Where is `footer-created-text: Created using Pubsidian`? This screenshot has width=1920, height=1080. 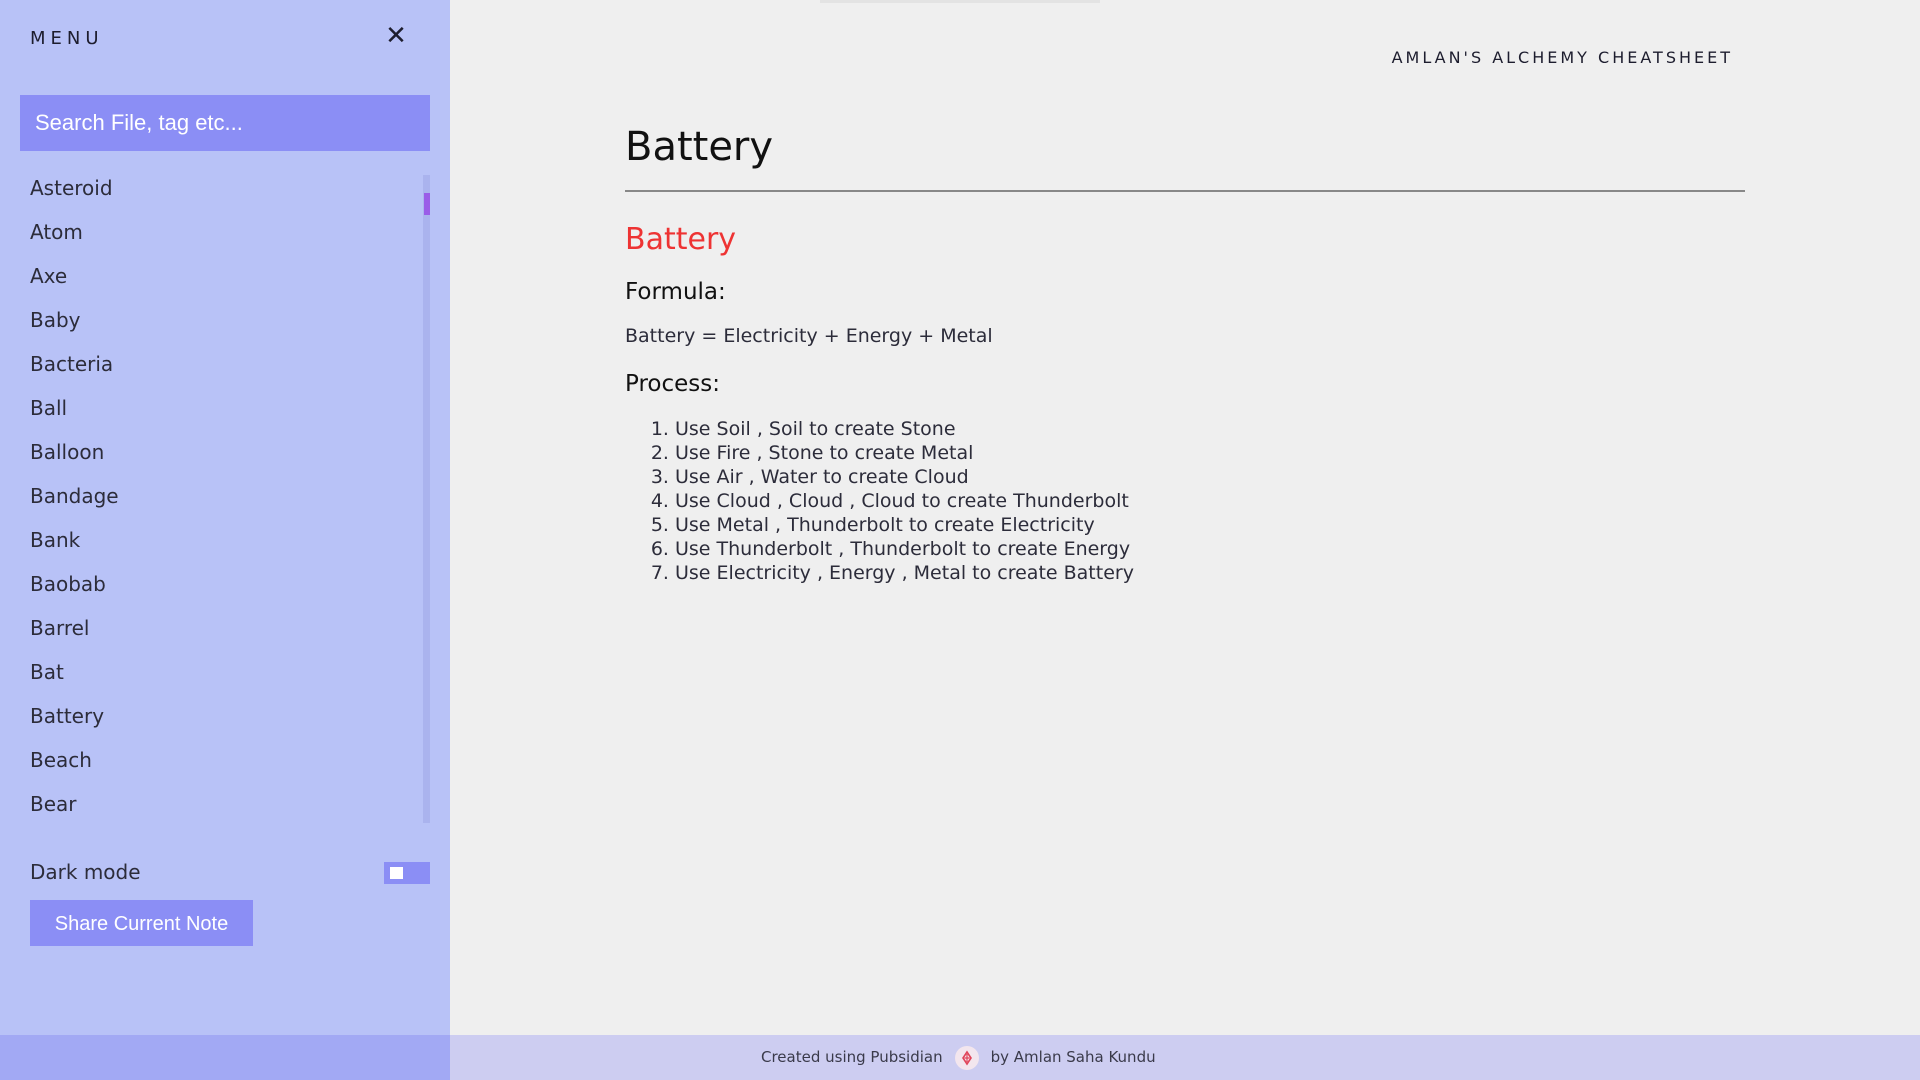
footer-created-text: Created using Pubsidian is located at coordinates (852, 1057).